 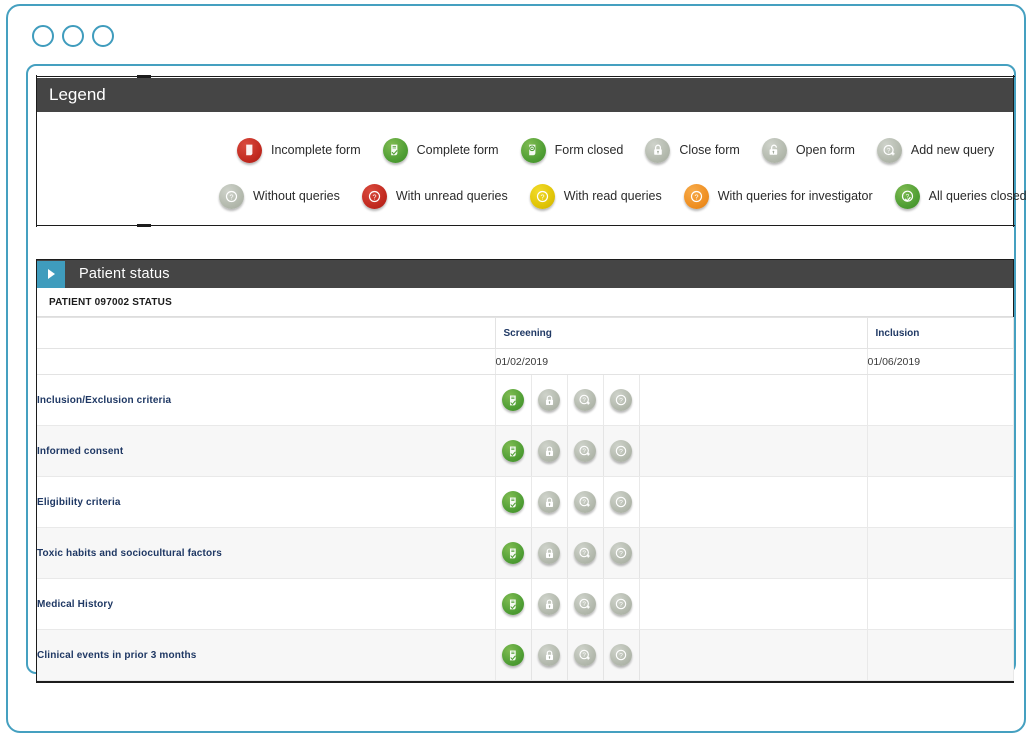 I want to click on legend-label: Close form, so click(x=709, y=150).